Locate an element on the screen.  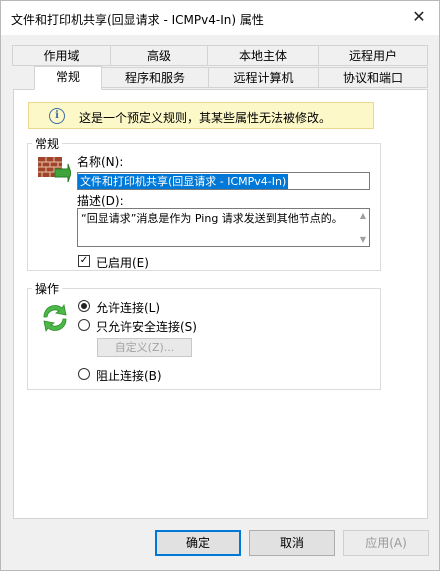
description-field: “回显请求”消息是作为 Ping 请求发送到其他节点的。 ▲ ▼ is located at coordinates (223, 227).